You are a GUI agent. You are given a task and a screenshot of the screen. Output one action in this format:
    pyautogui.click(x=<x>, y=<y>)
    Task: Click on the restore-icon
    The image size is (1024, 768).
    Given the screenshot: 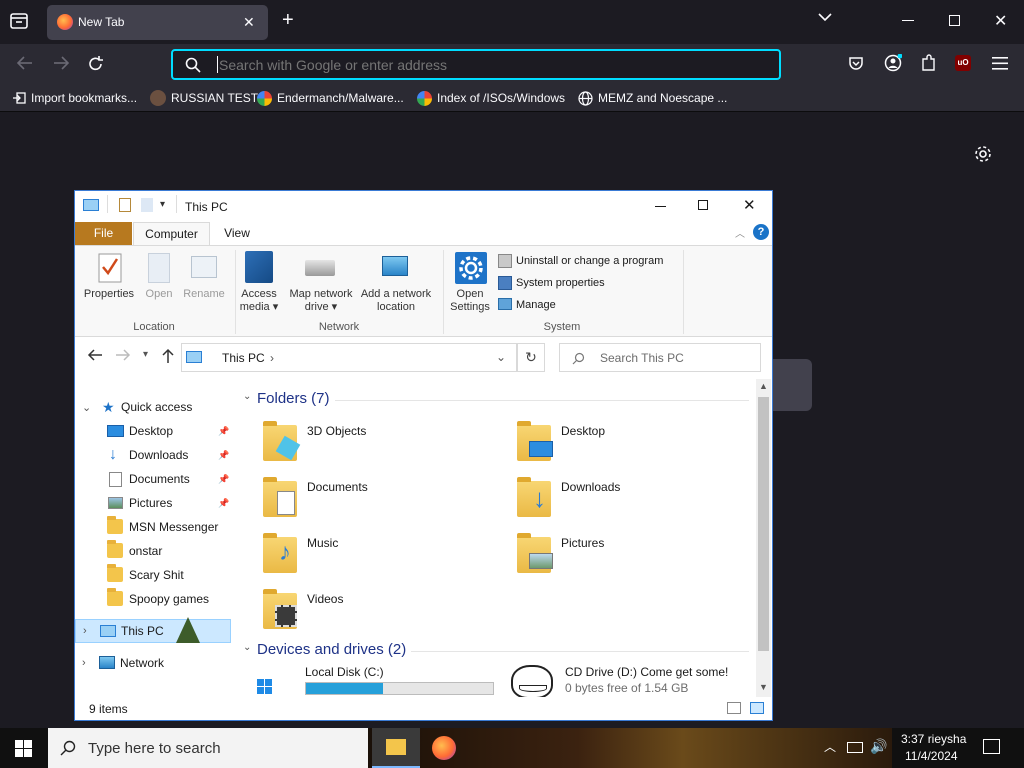 What is the action you would take?
    pyautogui.click(x=954, y=20)
    